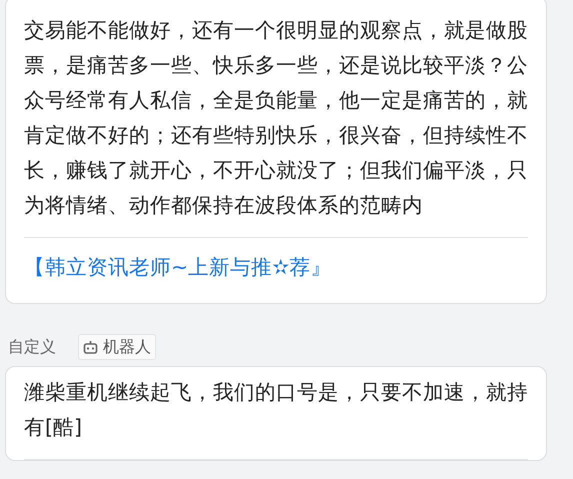 This screenshot has height=479, width=573. What do you see at coordinates (32, 347) in the screenshot?
I see `author-name: 自定义` at bounding box center [32, 347].